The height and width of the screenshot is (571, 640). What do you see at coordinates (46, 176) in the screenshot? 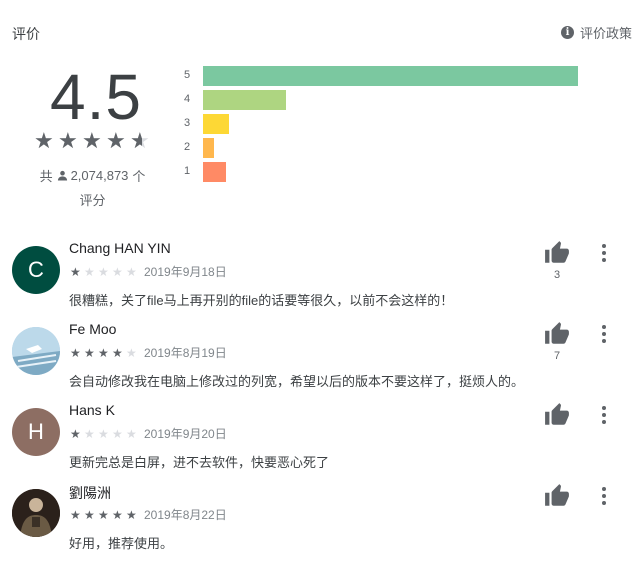
I see `total-prefix: 共` at bounding box center [46, 176].